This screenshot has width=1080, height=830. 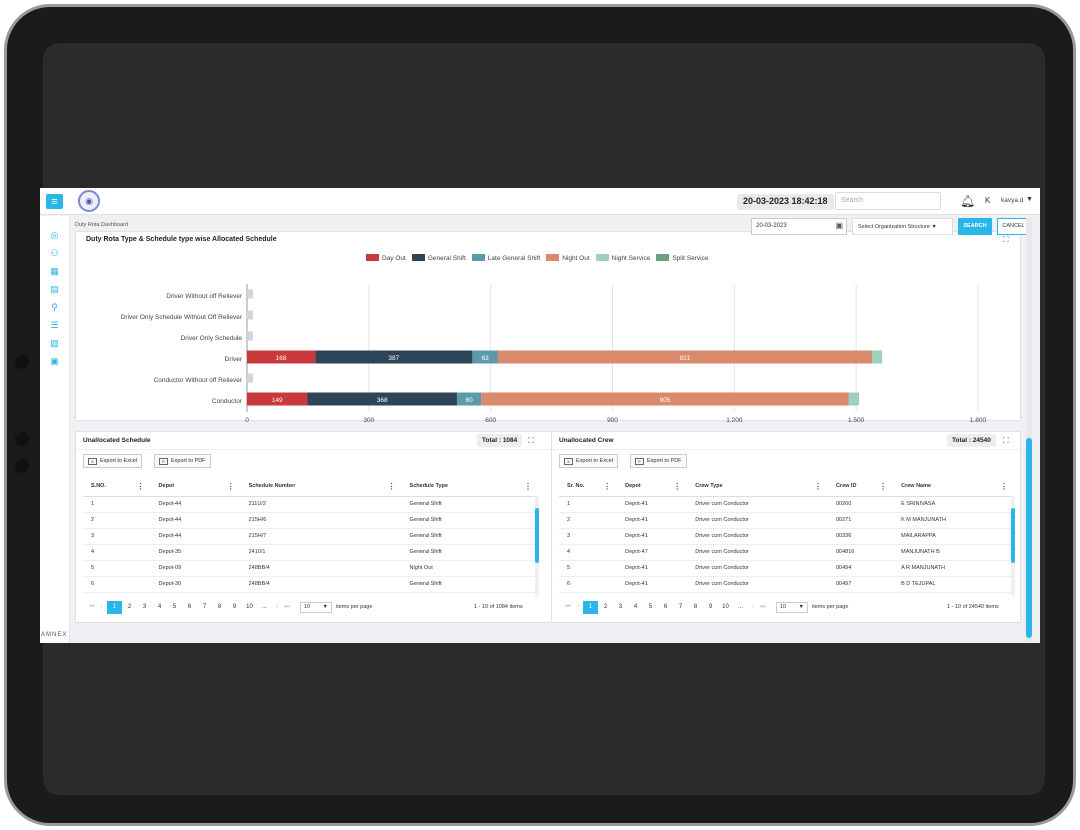 What do you see at coordinates (310, 552) in the screenshot?
I see `table-row: 4 Depot-35 2410/1 General Shift` at bounding box center [310, 552].